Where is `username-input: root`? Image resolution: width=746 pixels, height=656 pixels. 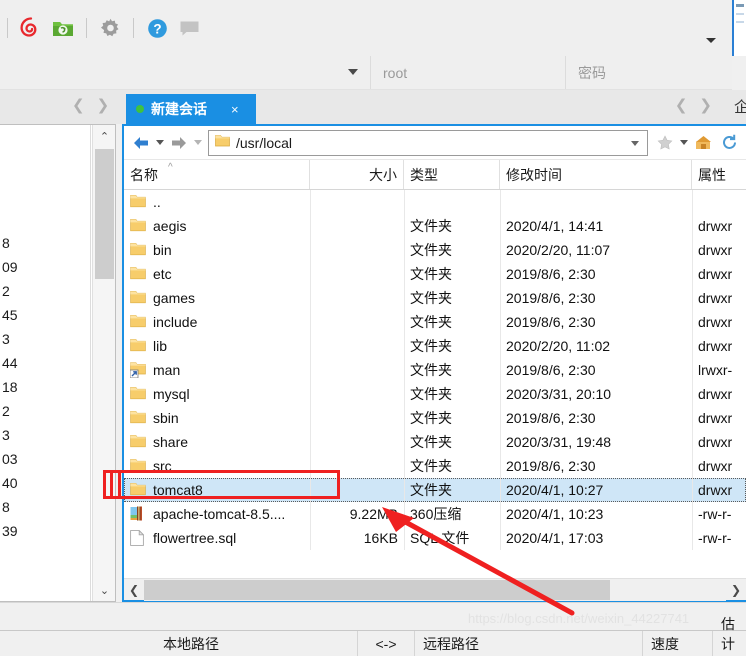 username-input: root is located at coordinates (467, 73).